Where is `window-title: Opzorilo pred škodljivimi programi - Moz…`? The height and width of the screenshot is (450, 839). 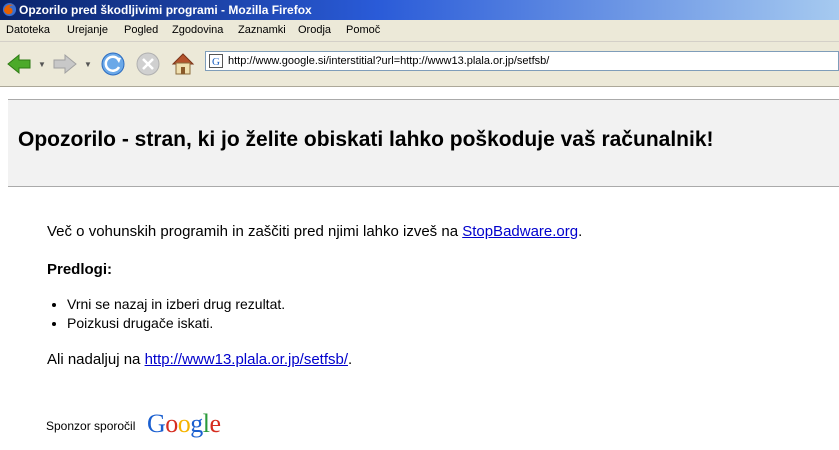
window-title: Opzorilo pred škodljivimi programi - Moz… is located at coordinates (165, 10).